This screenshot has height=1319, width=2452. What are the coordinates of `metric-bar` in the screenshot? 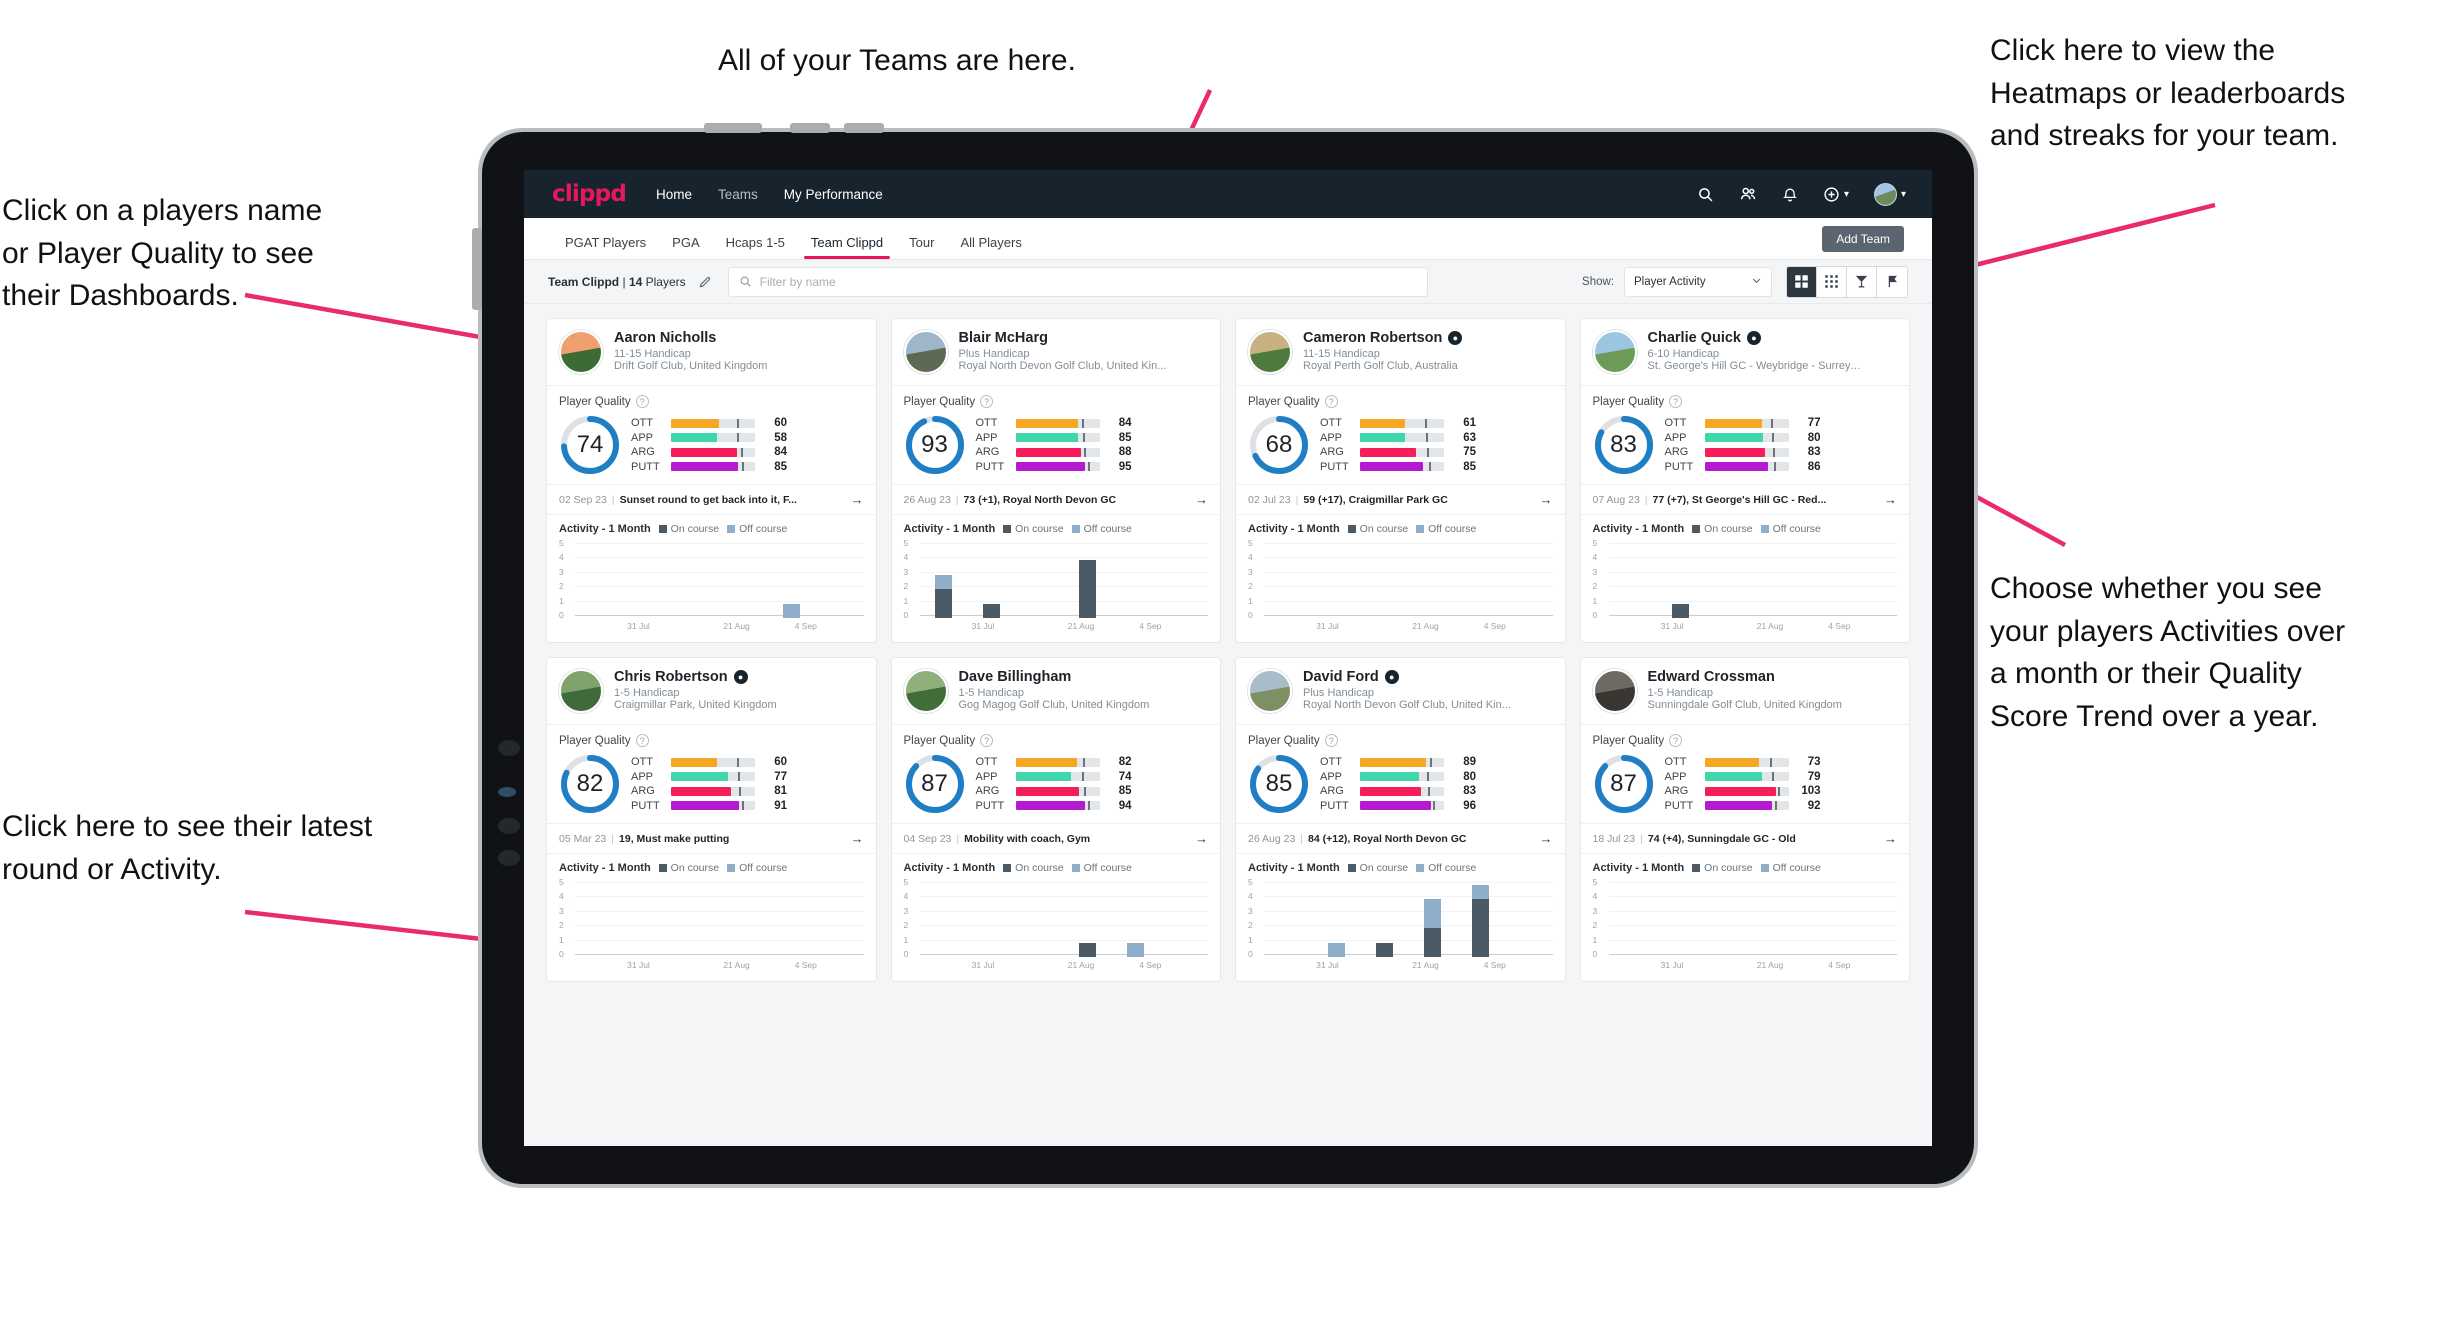 It's located at (1402, 452).